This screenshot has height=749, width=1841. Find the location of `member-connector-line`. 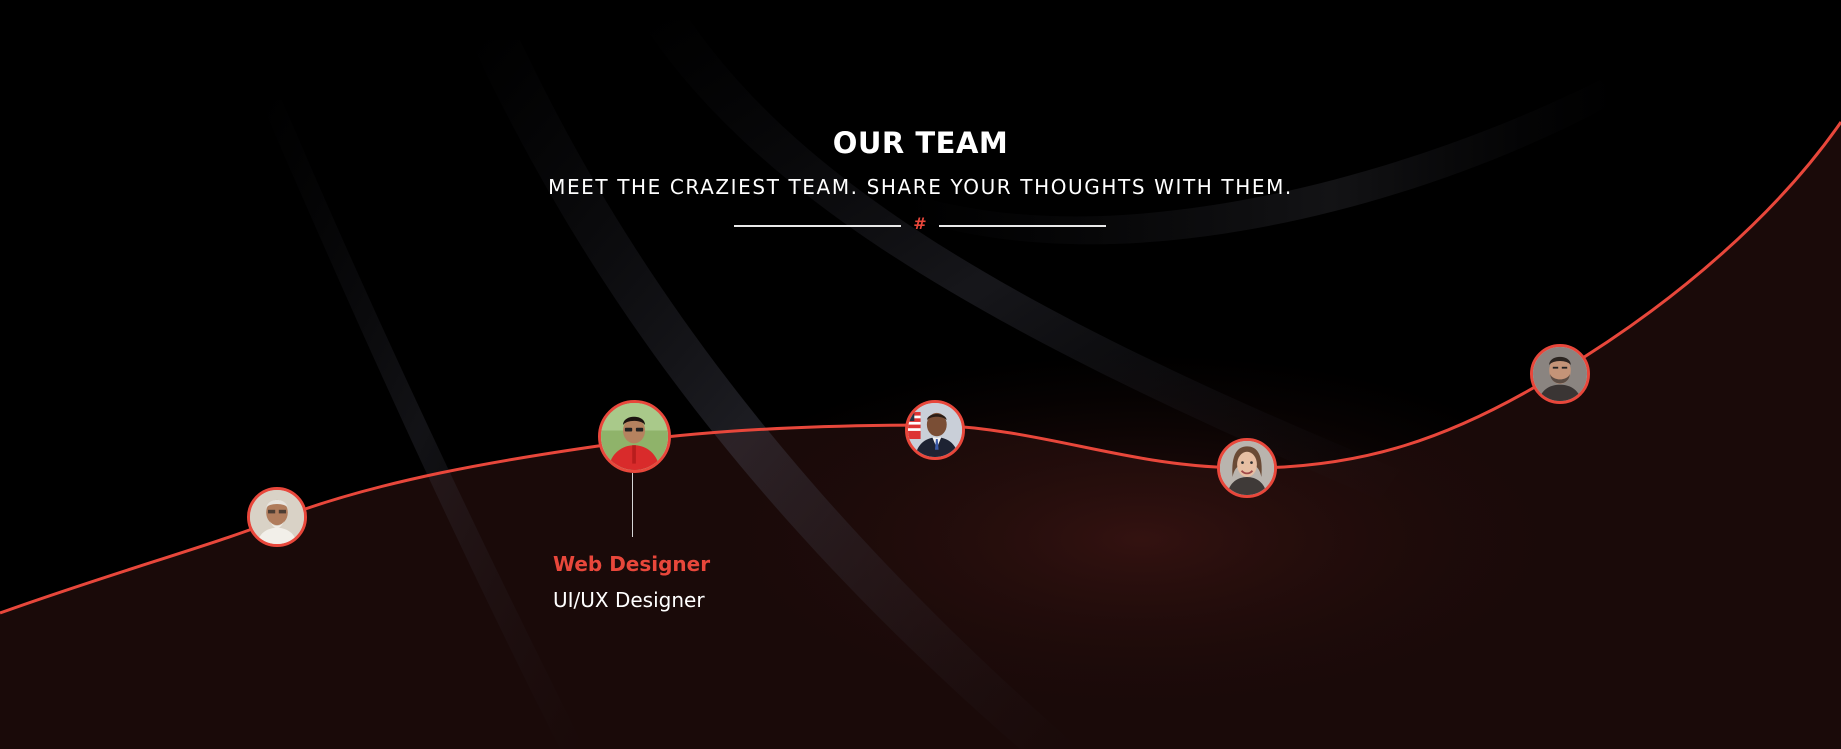

member-connector-line is located at coordinates (632, 505).